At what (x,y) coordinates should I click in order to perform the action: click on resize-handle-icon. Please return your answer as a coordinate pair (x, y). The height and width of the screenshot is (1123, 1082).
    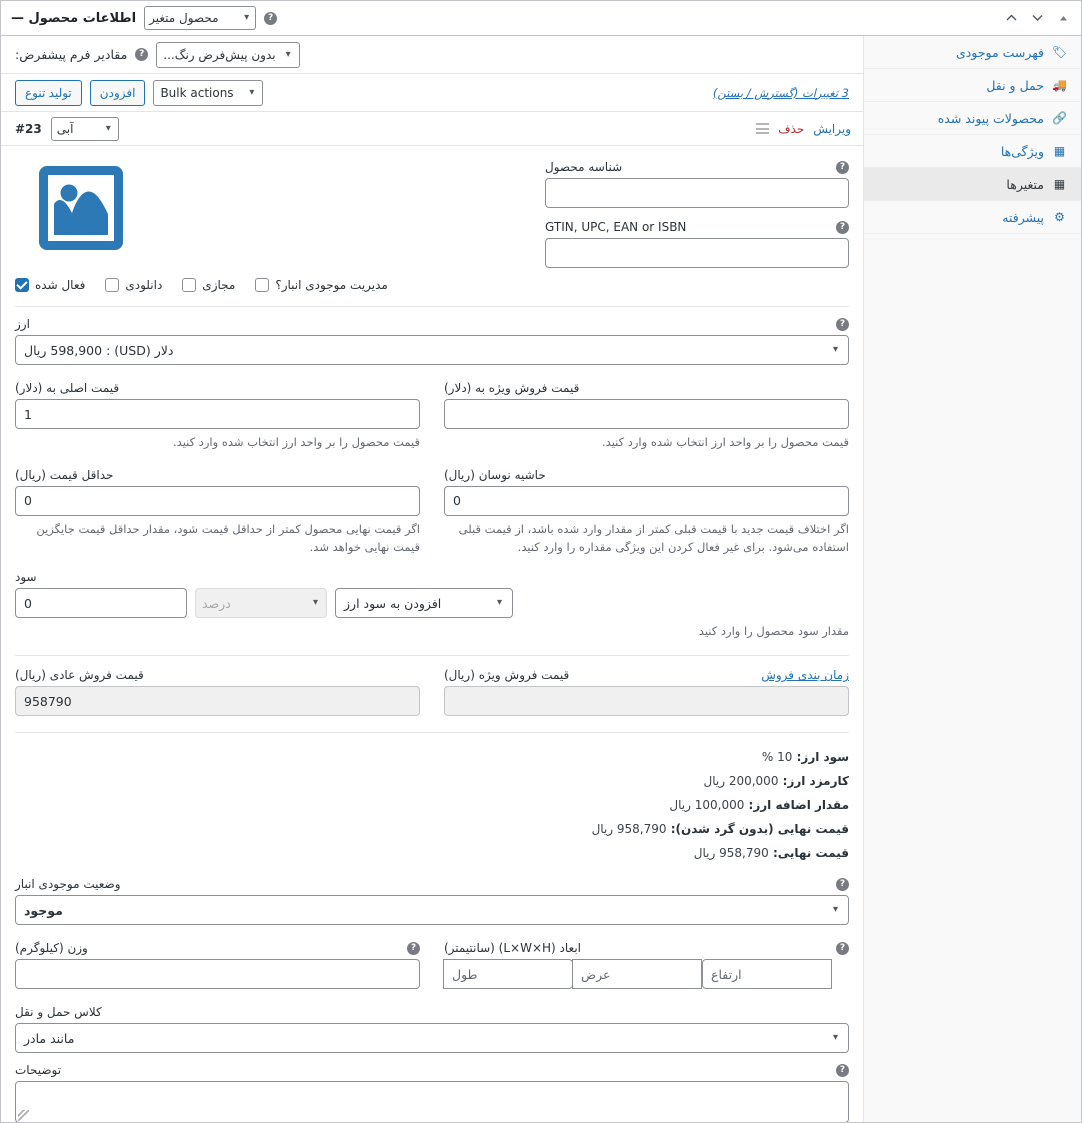
    Looking at the image, I should click on (23, 1116).